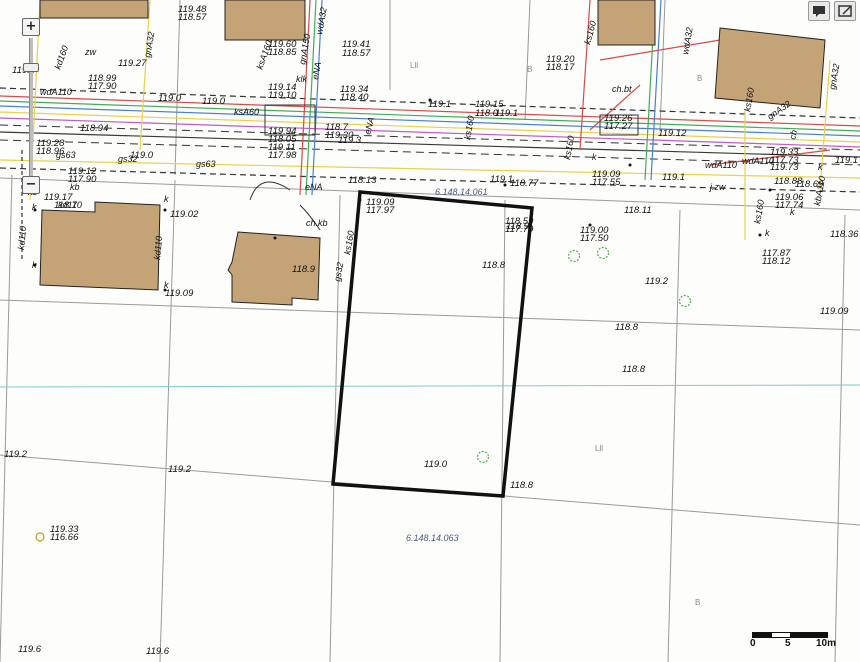  What do you see at coordinates (788, 643) in the screenshot?
I see `scale-tick-label: 5` at bounding box center [788, 643].